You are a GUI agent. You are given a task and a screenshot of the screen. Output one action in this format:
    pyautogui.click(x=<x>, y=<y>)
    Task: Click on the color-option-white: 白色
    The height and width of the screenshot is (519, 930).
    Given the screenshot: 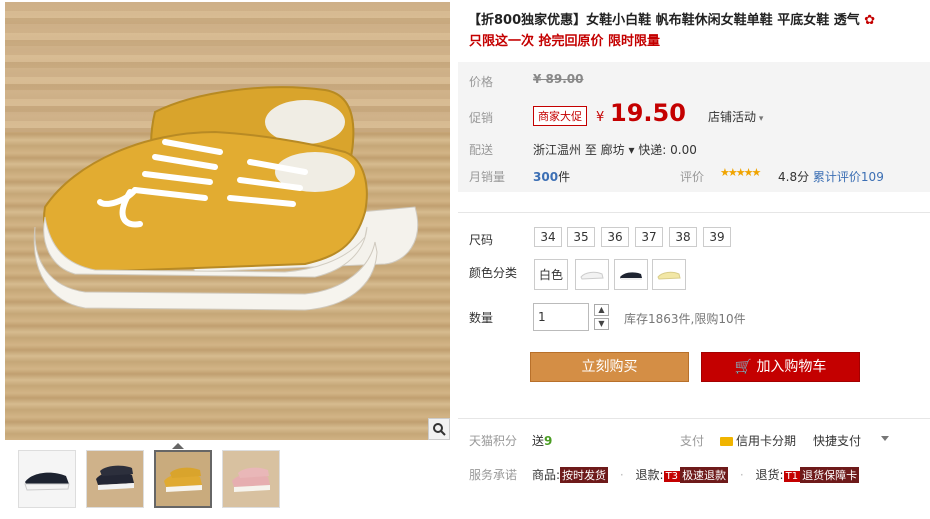 What is the action you would take?
    pyautogui.click(x=551, y=274)
    